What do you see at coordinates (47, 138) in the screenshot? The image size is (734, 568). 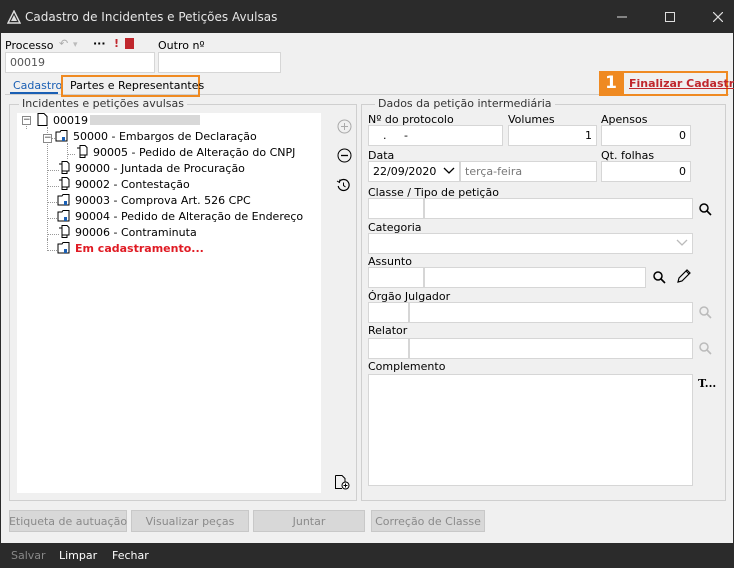 I see `item-collapse-icon: −` at bounding box center [47, 138].